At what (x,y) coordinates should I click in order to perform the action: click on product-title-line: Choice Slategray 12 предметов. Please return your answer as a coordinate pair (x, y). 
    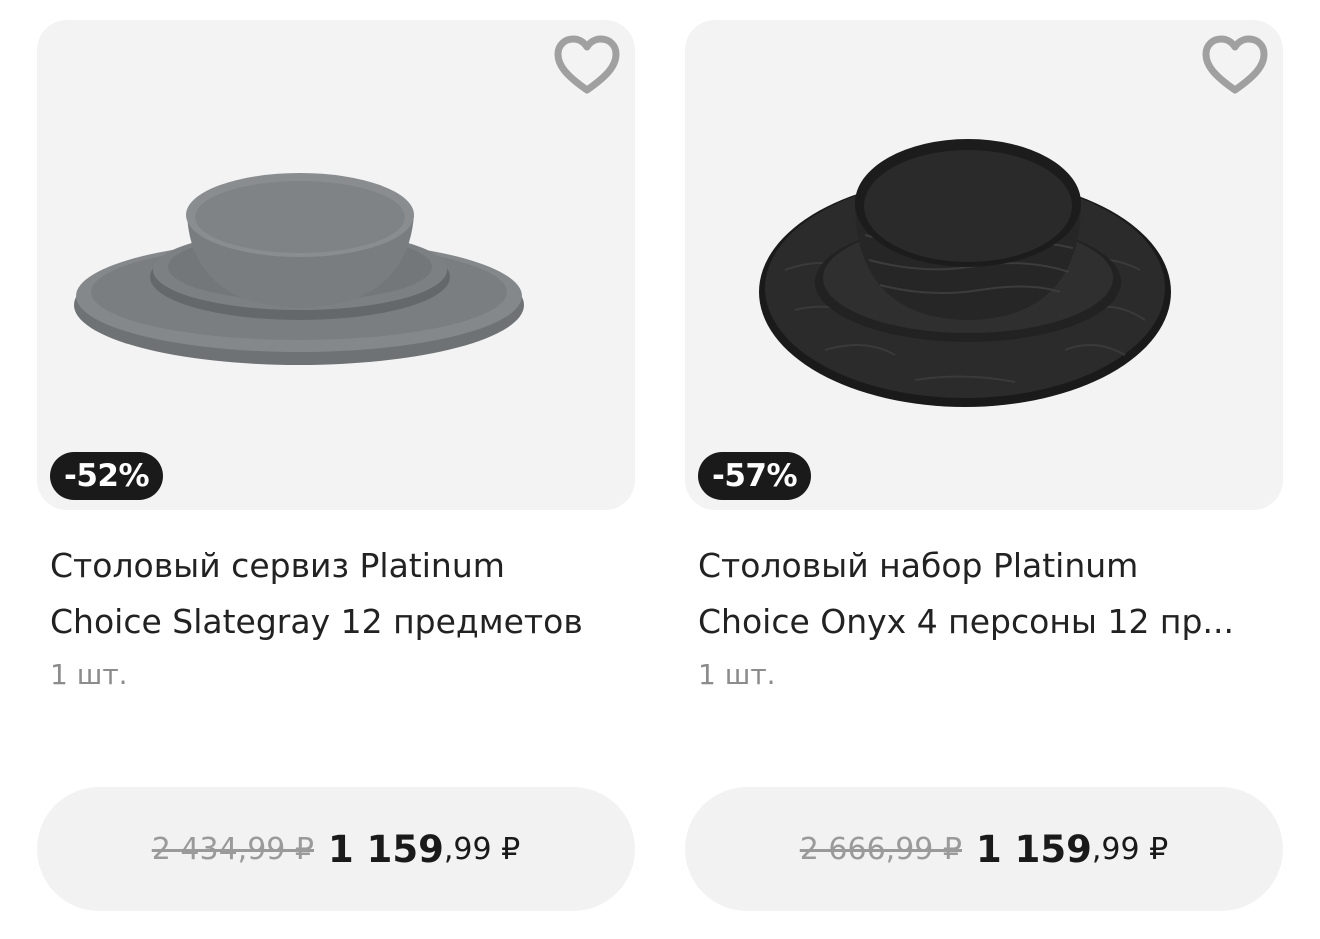
    Looking at the image, I should click on (316, 621).